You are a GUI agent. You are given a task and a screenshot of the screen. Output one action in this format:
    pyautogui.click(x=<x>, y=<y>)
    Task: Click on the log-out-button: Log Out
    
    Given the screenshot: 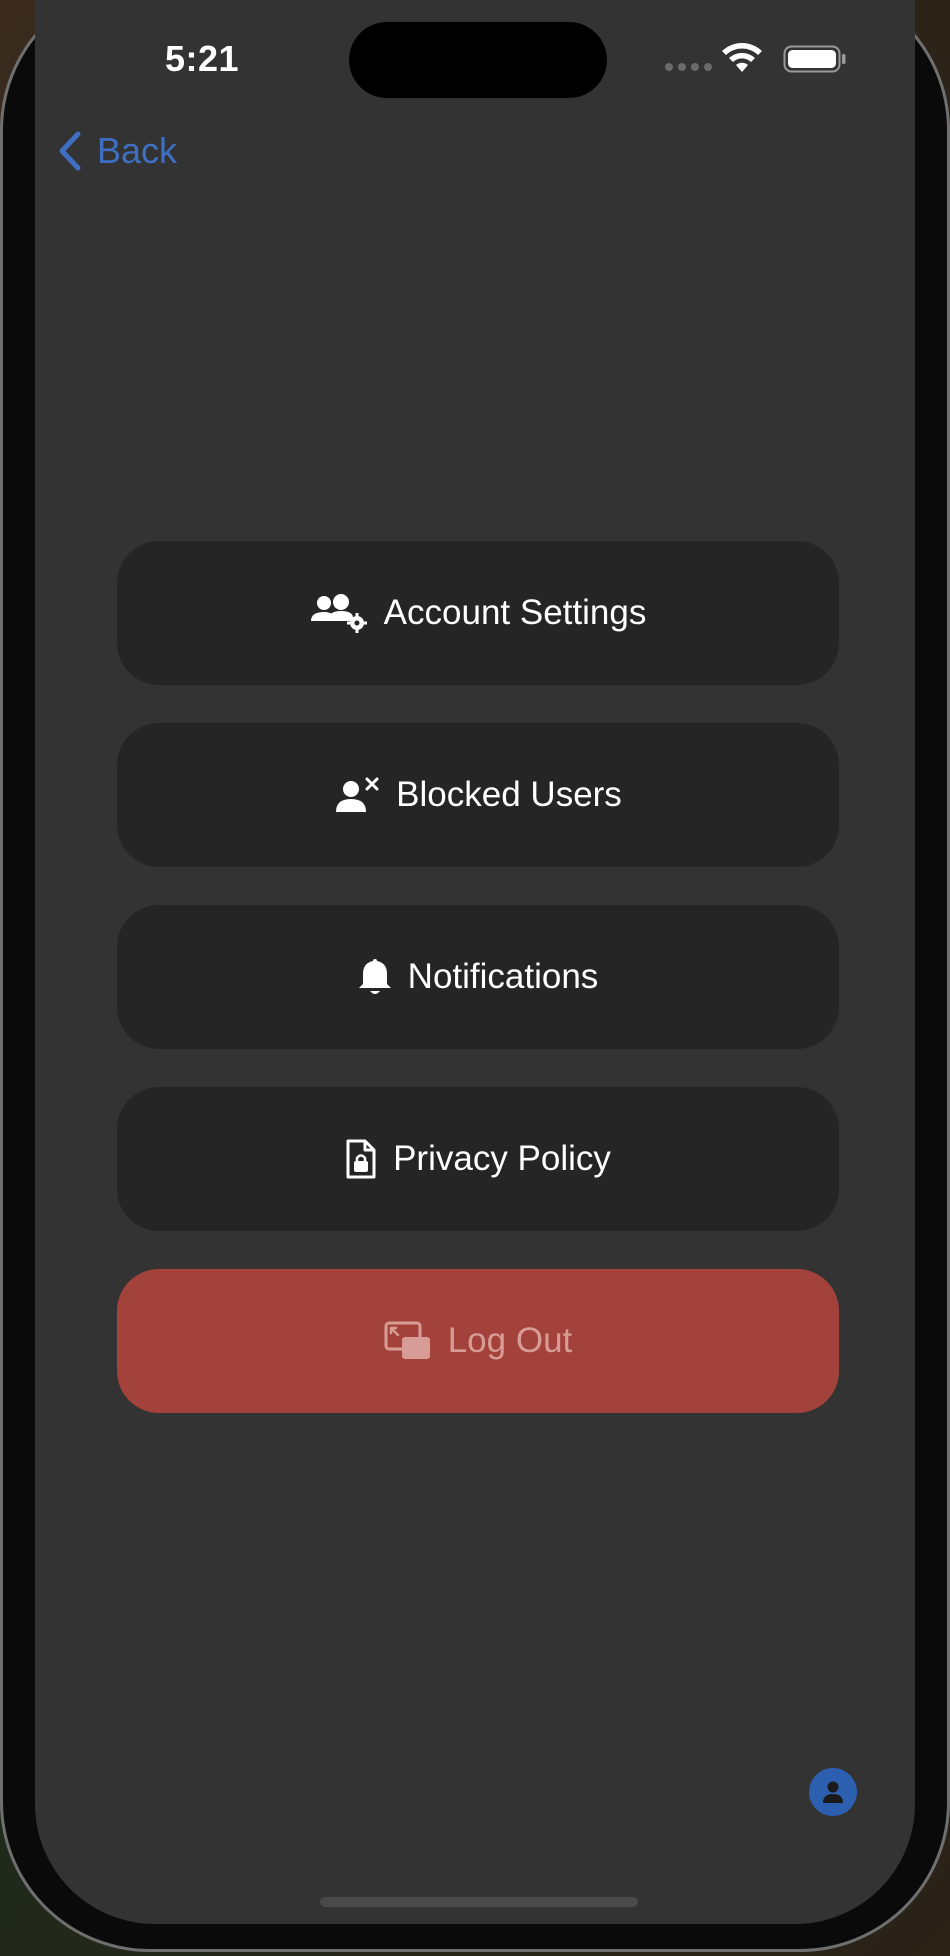 What is the action you would take?
    pyautogui.click(x=478, y=1341)
    